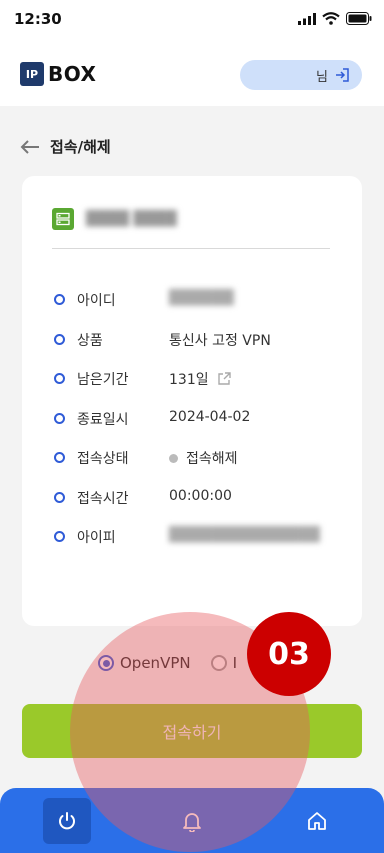 The height and width of the screenshot is (853, 384). What do you see at coordinates (201, 298) in the screenshot?
I see `info-value-id: ██████` at bounding box center [201, 298].